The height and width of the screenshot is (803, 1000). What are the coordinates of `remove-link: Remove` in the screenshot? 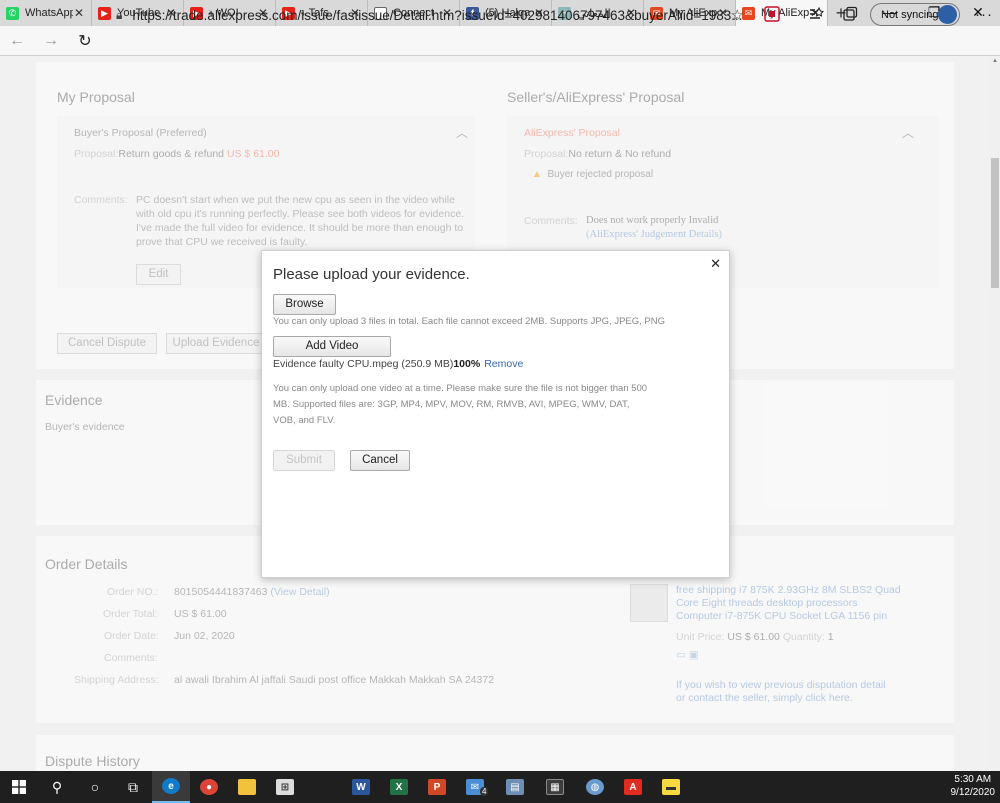 It's located at (503, 364).